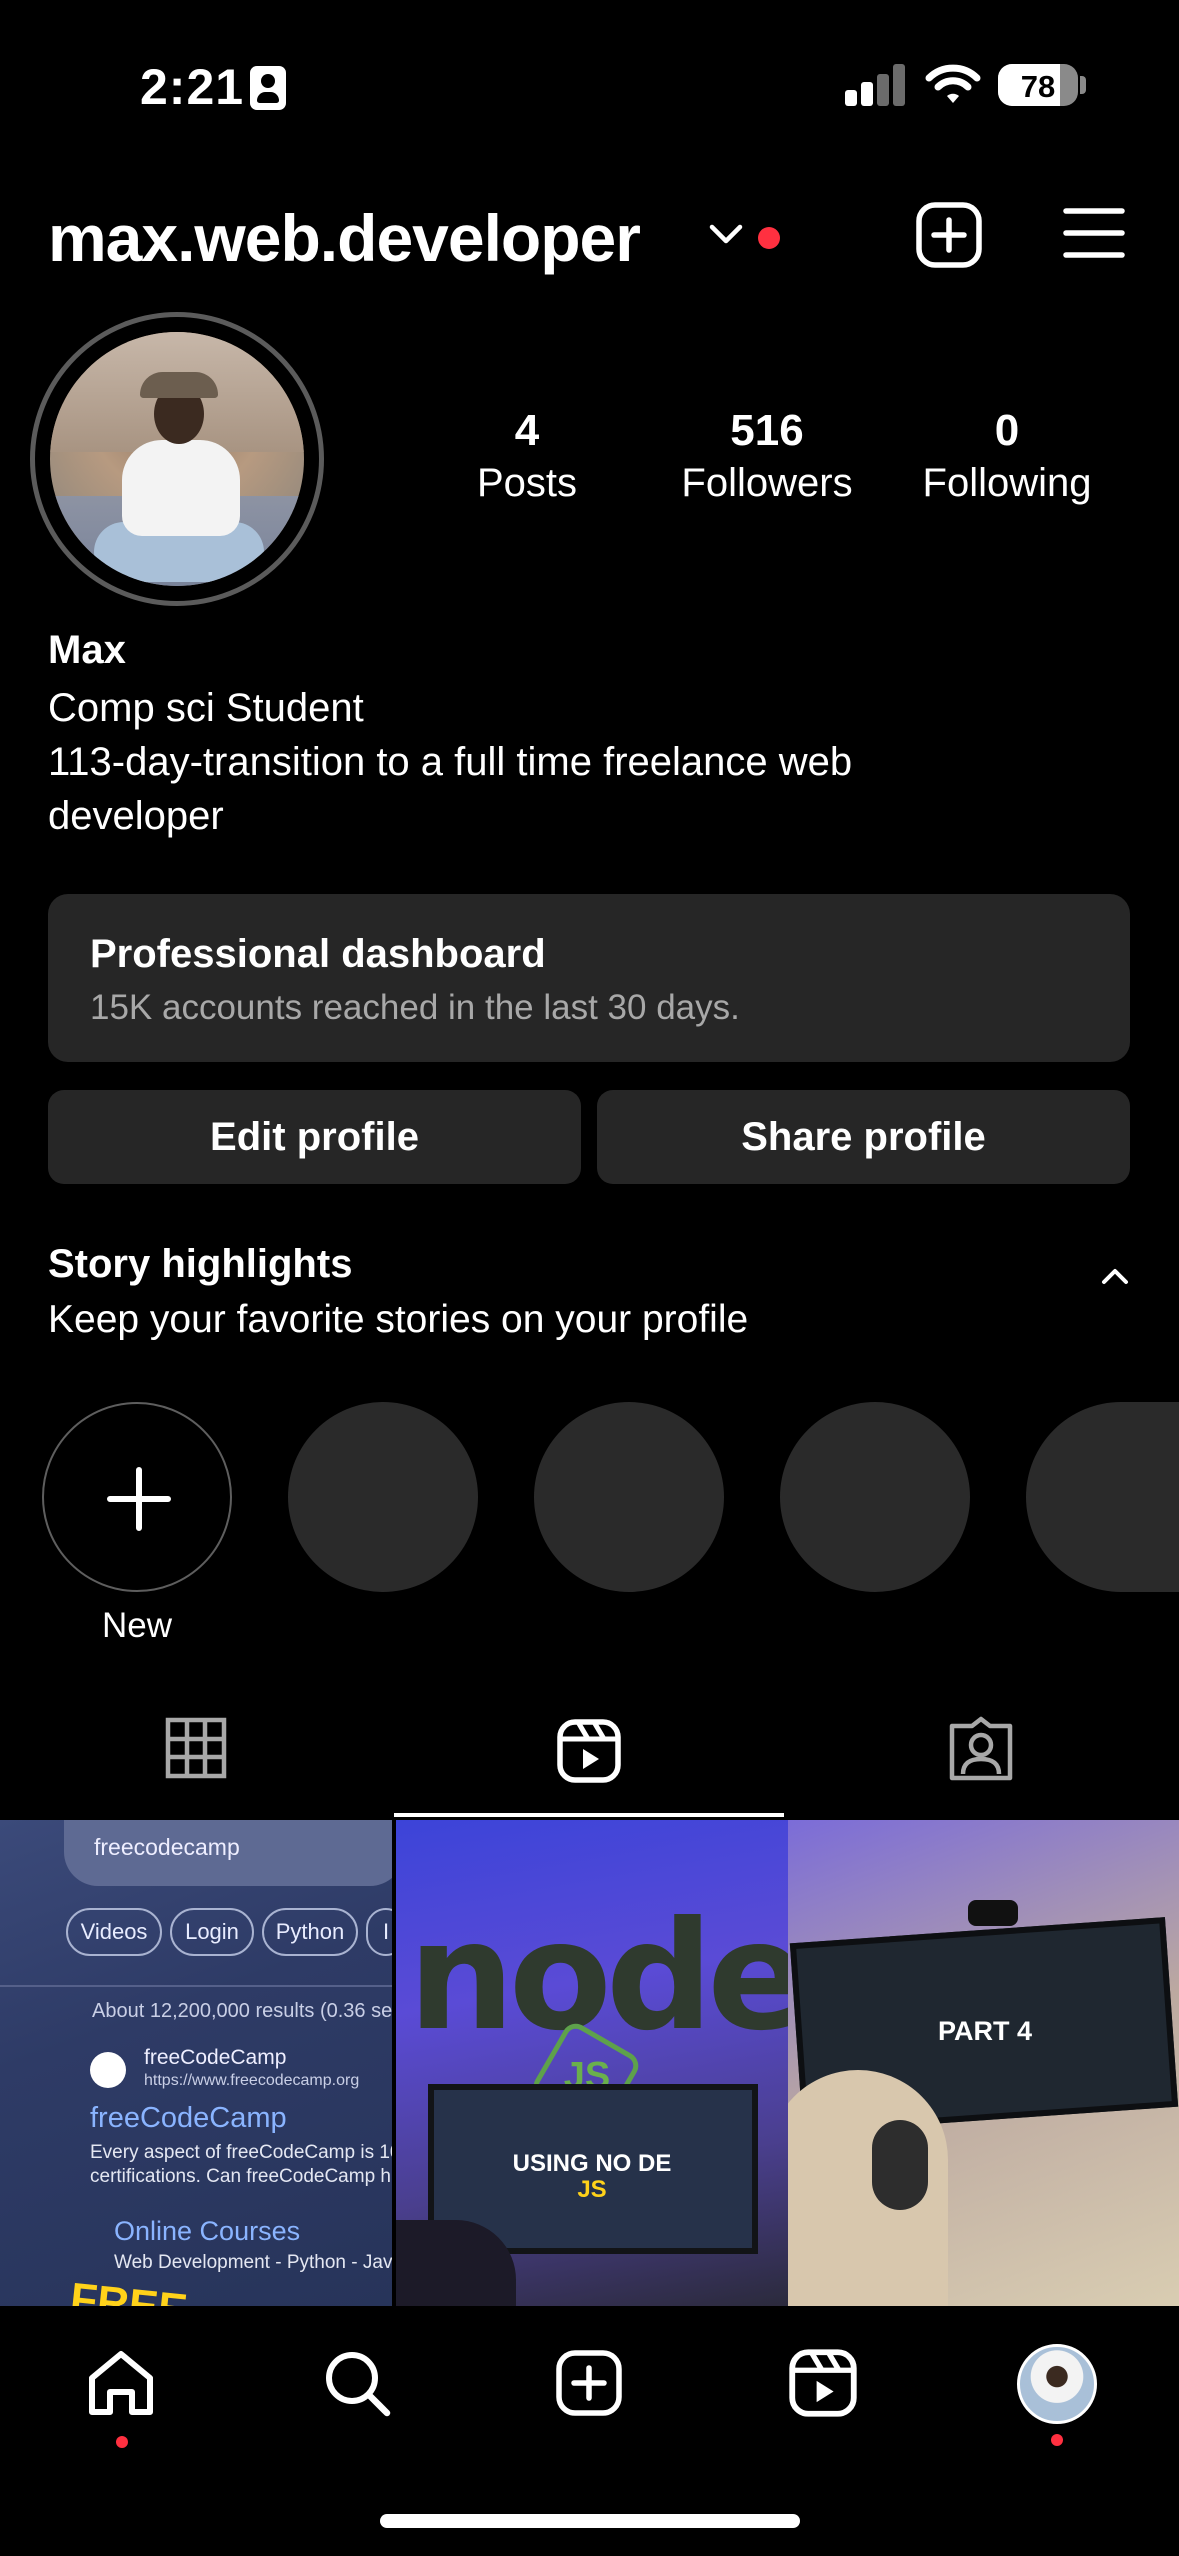 This screenshot has width=1179, height=2556. What do you see at coordinates (1057, 2384) in the screenshot?
I see `profile-nav-avatar` at bounding box center [1057, 2384].